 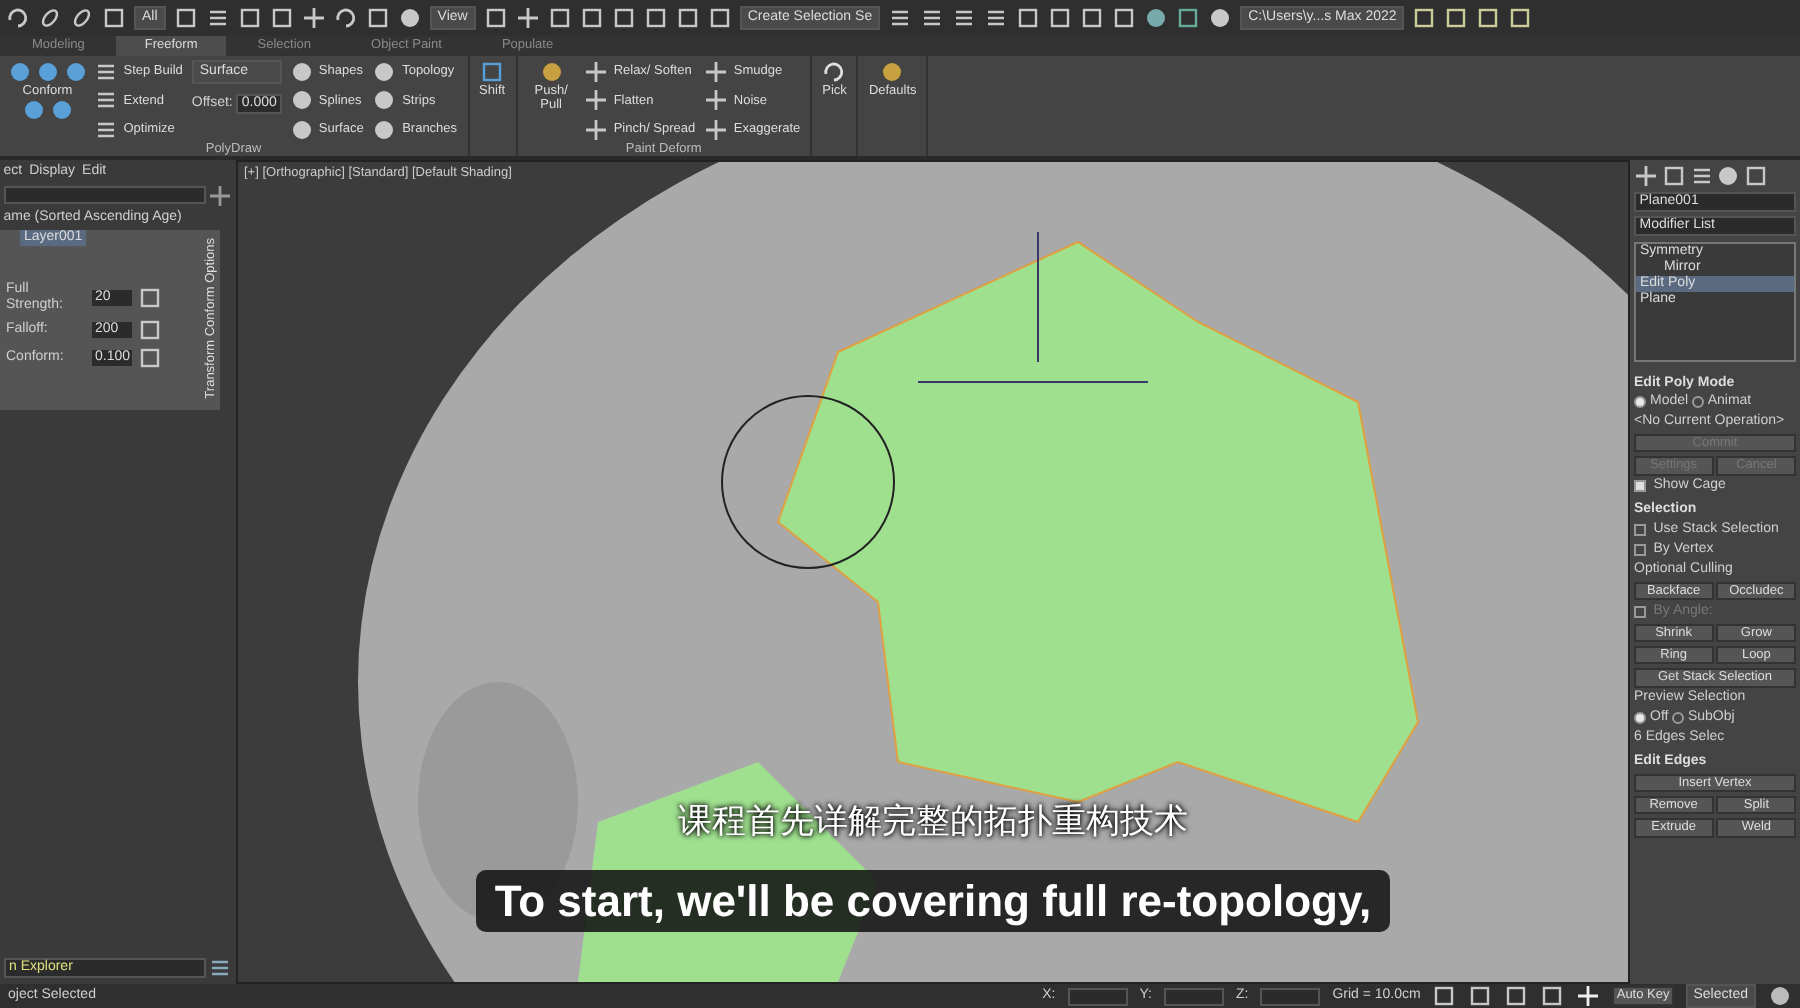 I want to click on move-icon, so click(x=313, y=18).